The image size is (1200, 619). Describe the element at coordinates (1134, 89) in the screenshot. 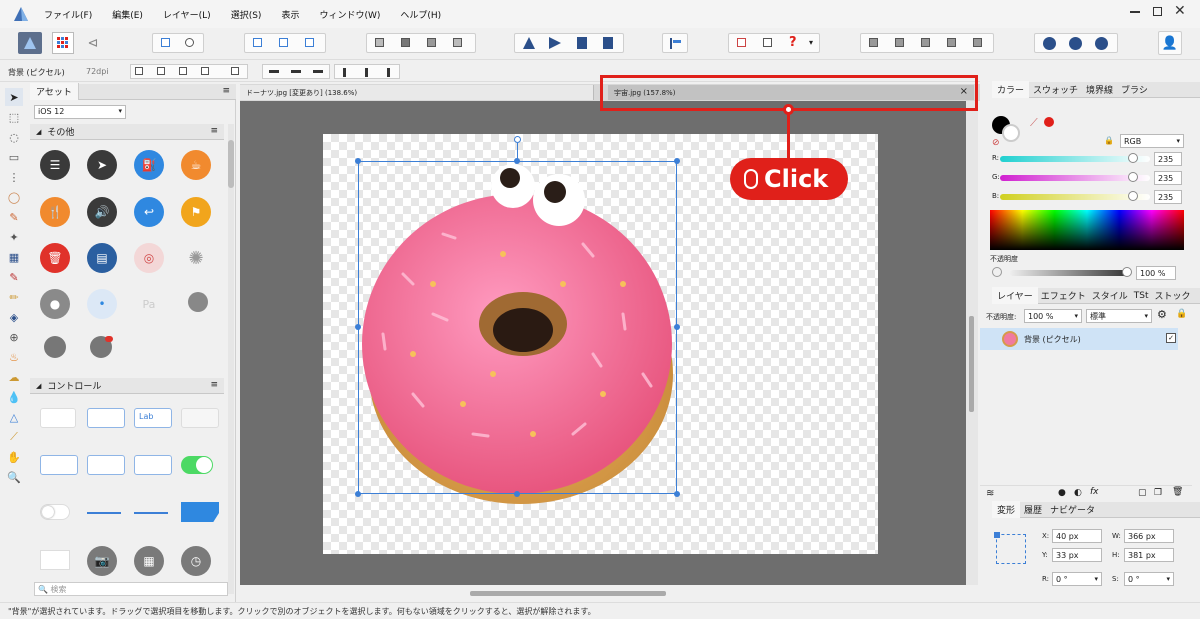

I see `tab-brush: ブラシ` at that location.